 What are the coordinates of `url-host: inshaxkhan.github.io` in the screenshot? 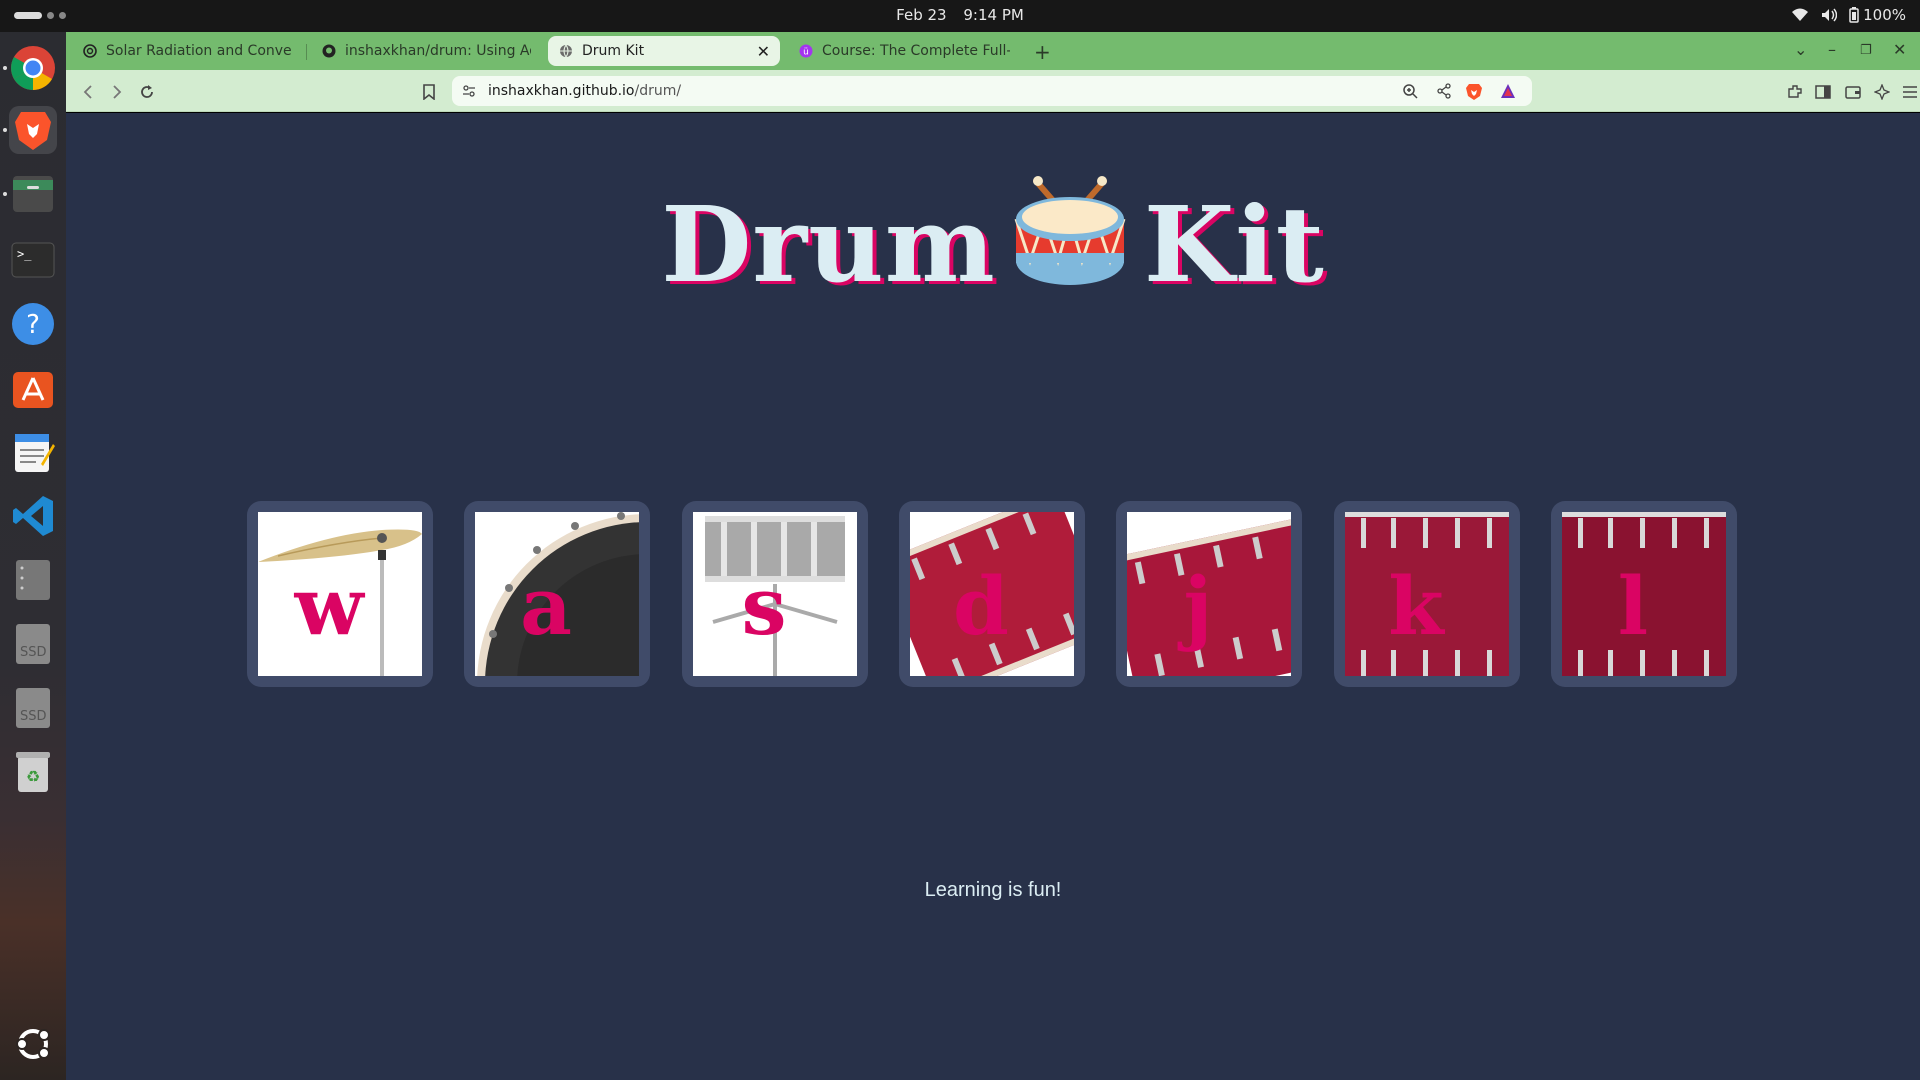 It's located at (561, 91).